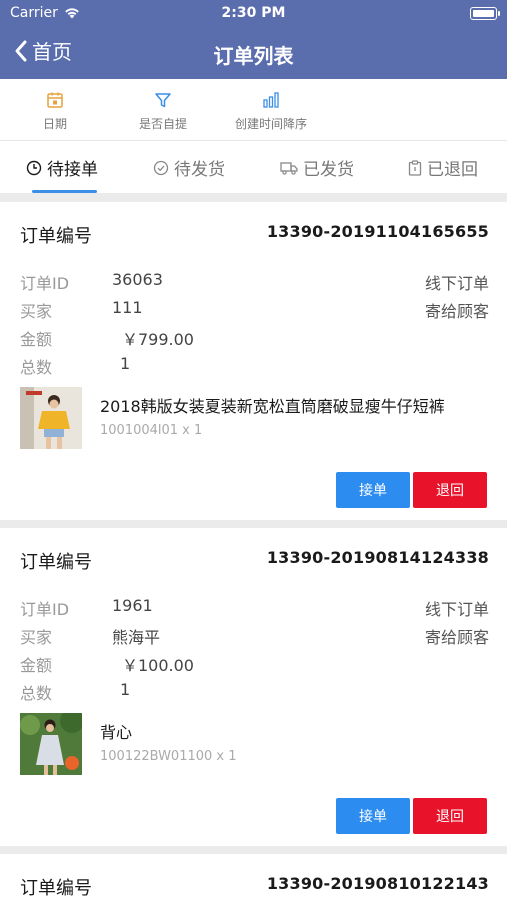 This screenshot has height=900, width=507. What do you see at coordinates (253, 877) in the screenshot?
I see `order-card: 订单编号 13390-20190810122143` at bounding box center [253, 877].